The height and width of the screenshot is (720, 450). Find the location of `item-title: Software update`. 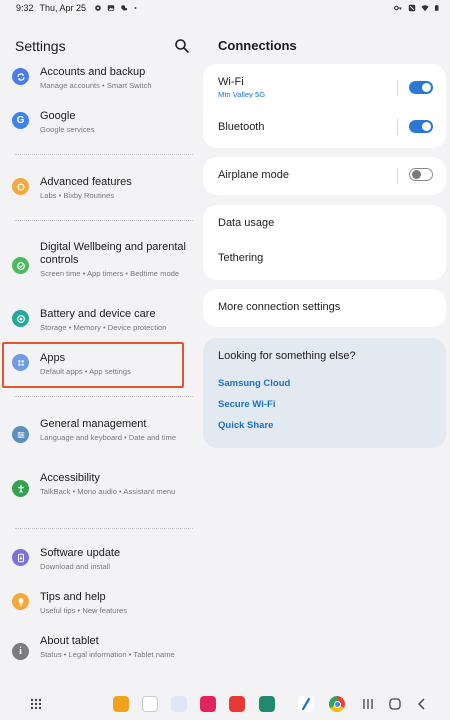

item-title: Software update is located at coordinates (80, 553).